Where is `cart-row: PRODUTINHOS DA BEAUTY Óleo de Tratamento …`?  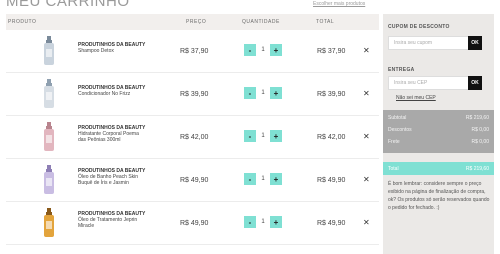
cart-row: PRODUTINHOS DA BEAUTY Óleo de Tratamento … is located at coordinates (192, 223).